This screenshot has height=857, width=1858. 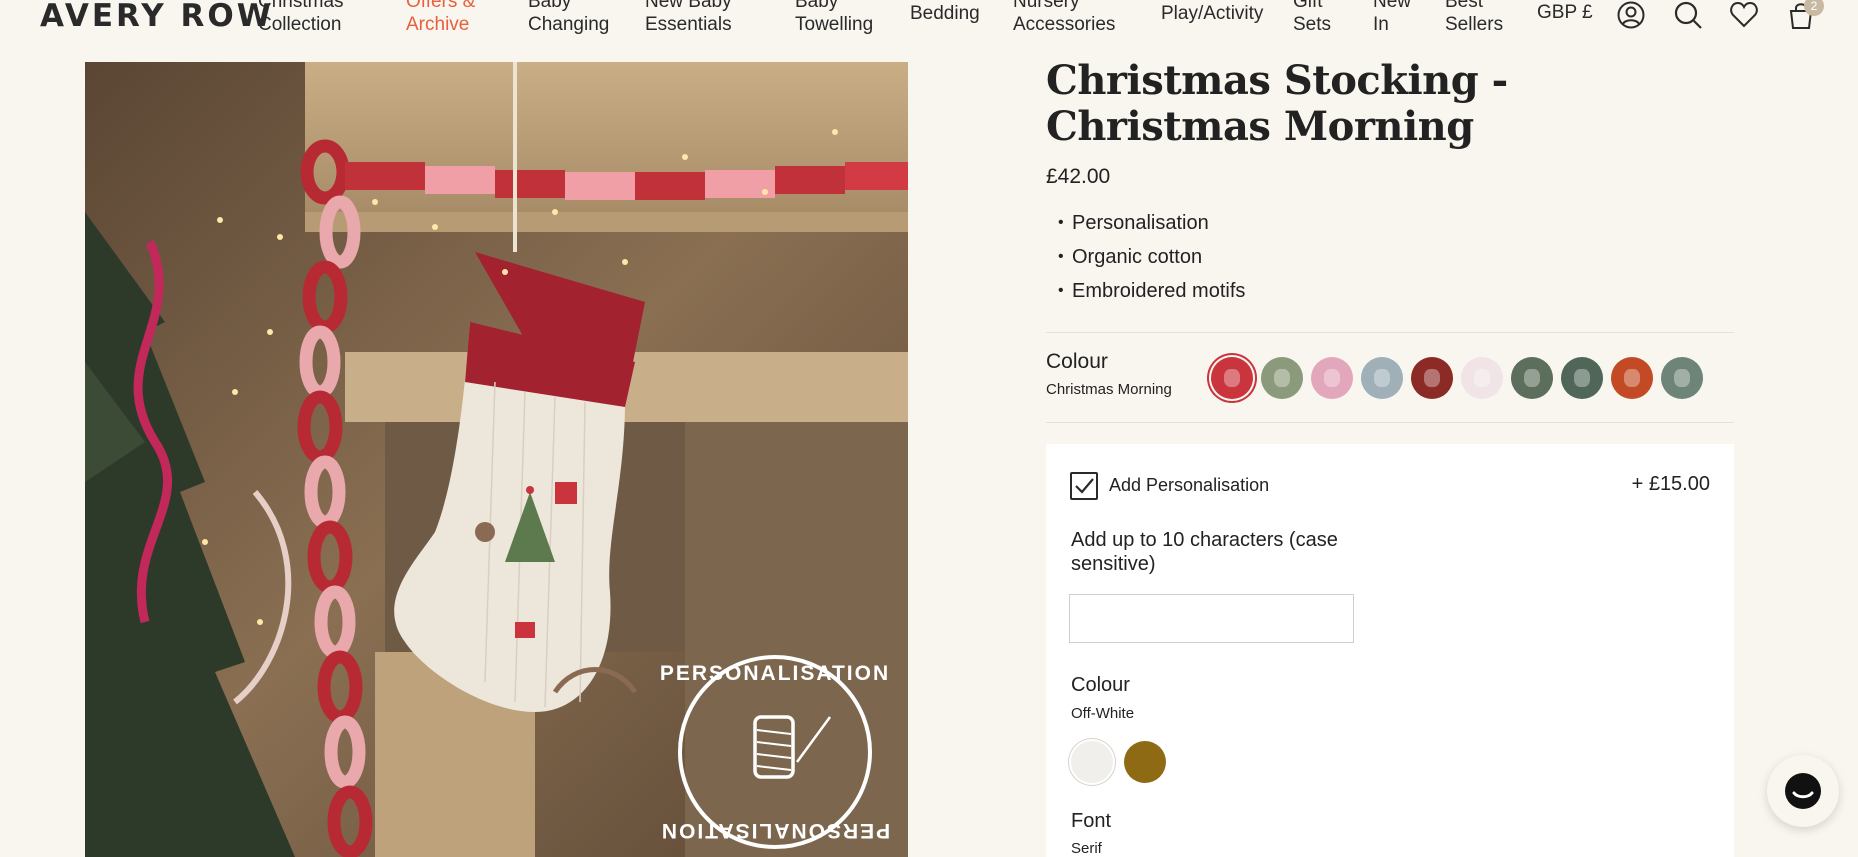 I want to click on font-value: Serif, so click(x=1086, y=848).